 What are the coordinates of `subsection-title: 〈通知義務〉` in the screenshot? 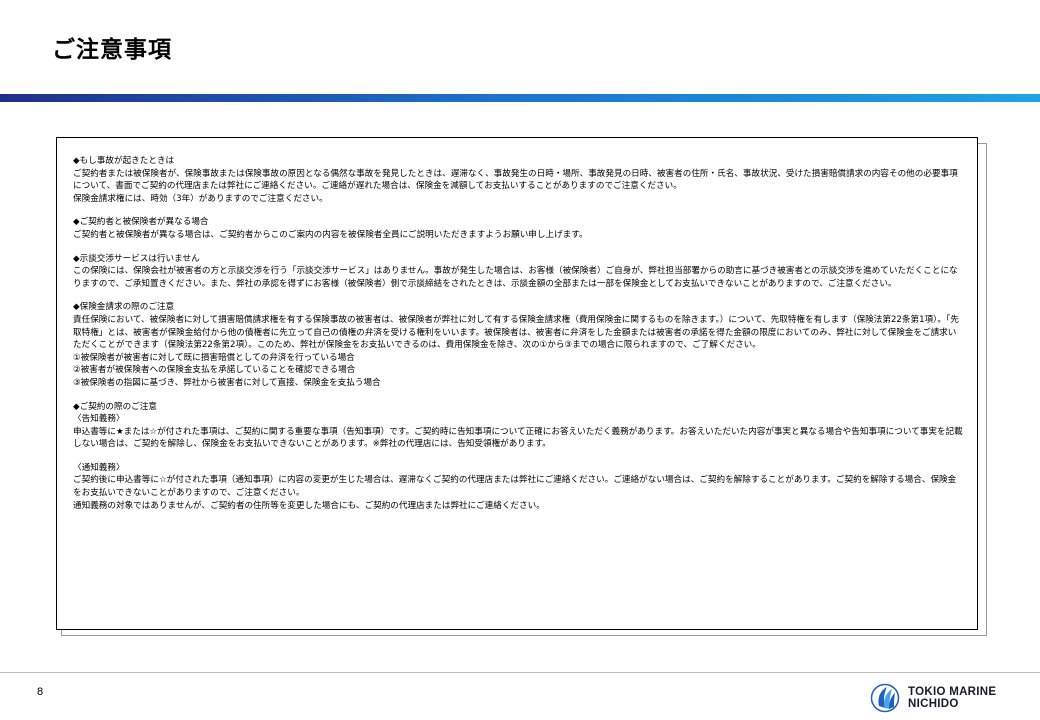 It's located at (99, 467).